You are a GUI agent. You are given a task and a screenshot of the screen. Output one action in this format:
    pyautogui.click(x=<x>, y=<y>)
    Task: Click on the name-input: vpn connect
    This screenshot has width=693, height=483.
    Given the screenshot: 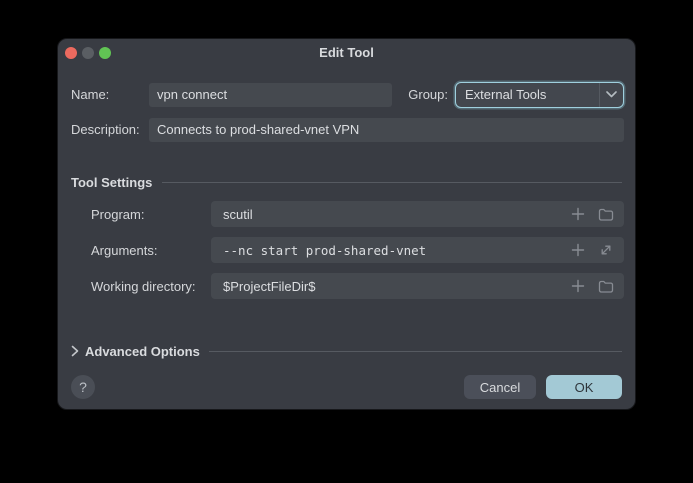 What is the action you would take?
    pyautogui.click(x=270, y=94)
    